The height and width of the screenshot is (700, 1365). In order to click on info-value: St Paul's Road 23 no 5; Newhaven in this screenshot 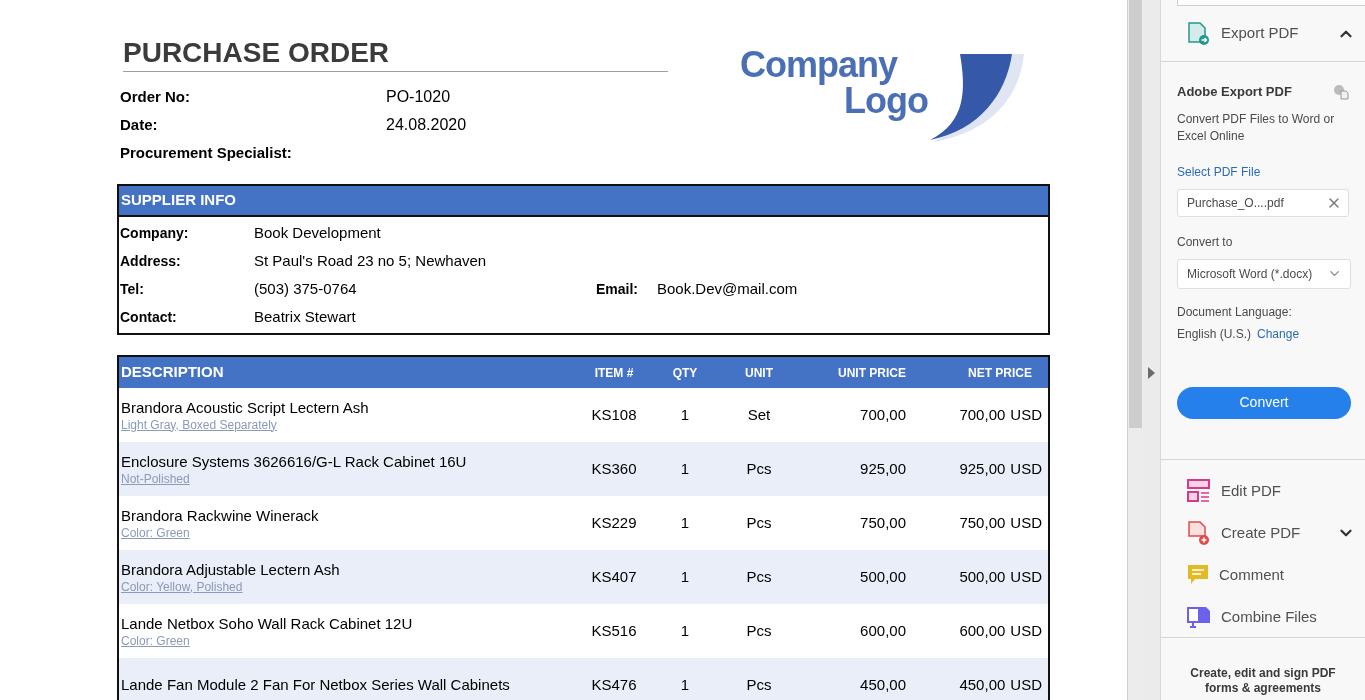, I will do `click(371, 260)`.